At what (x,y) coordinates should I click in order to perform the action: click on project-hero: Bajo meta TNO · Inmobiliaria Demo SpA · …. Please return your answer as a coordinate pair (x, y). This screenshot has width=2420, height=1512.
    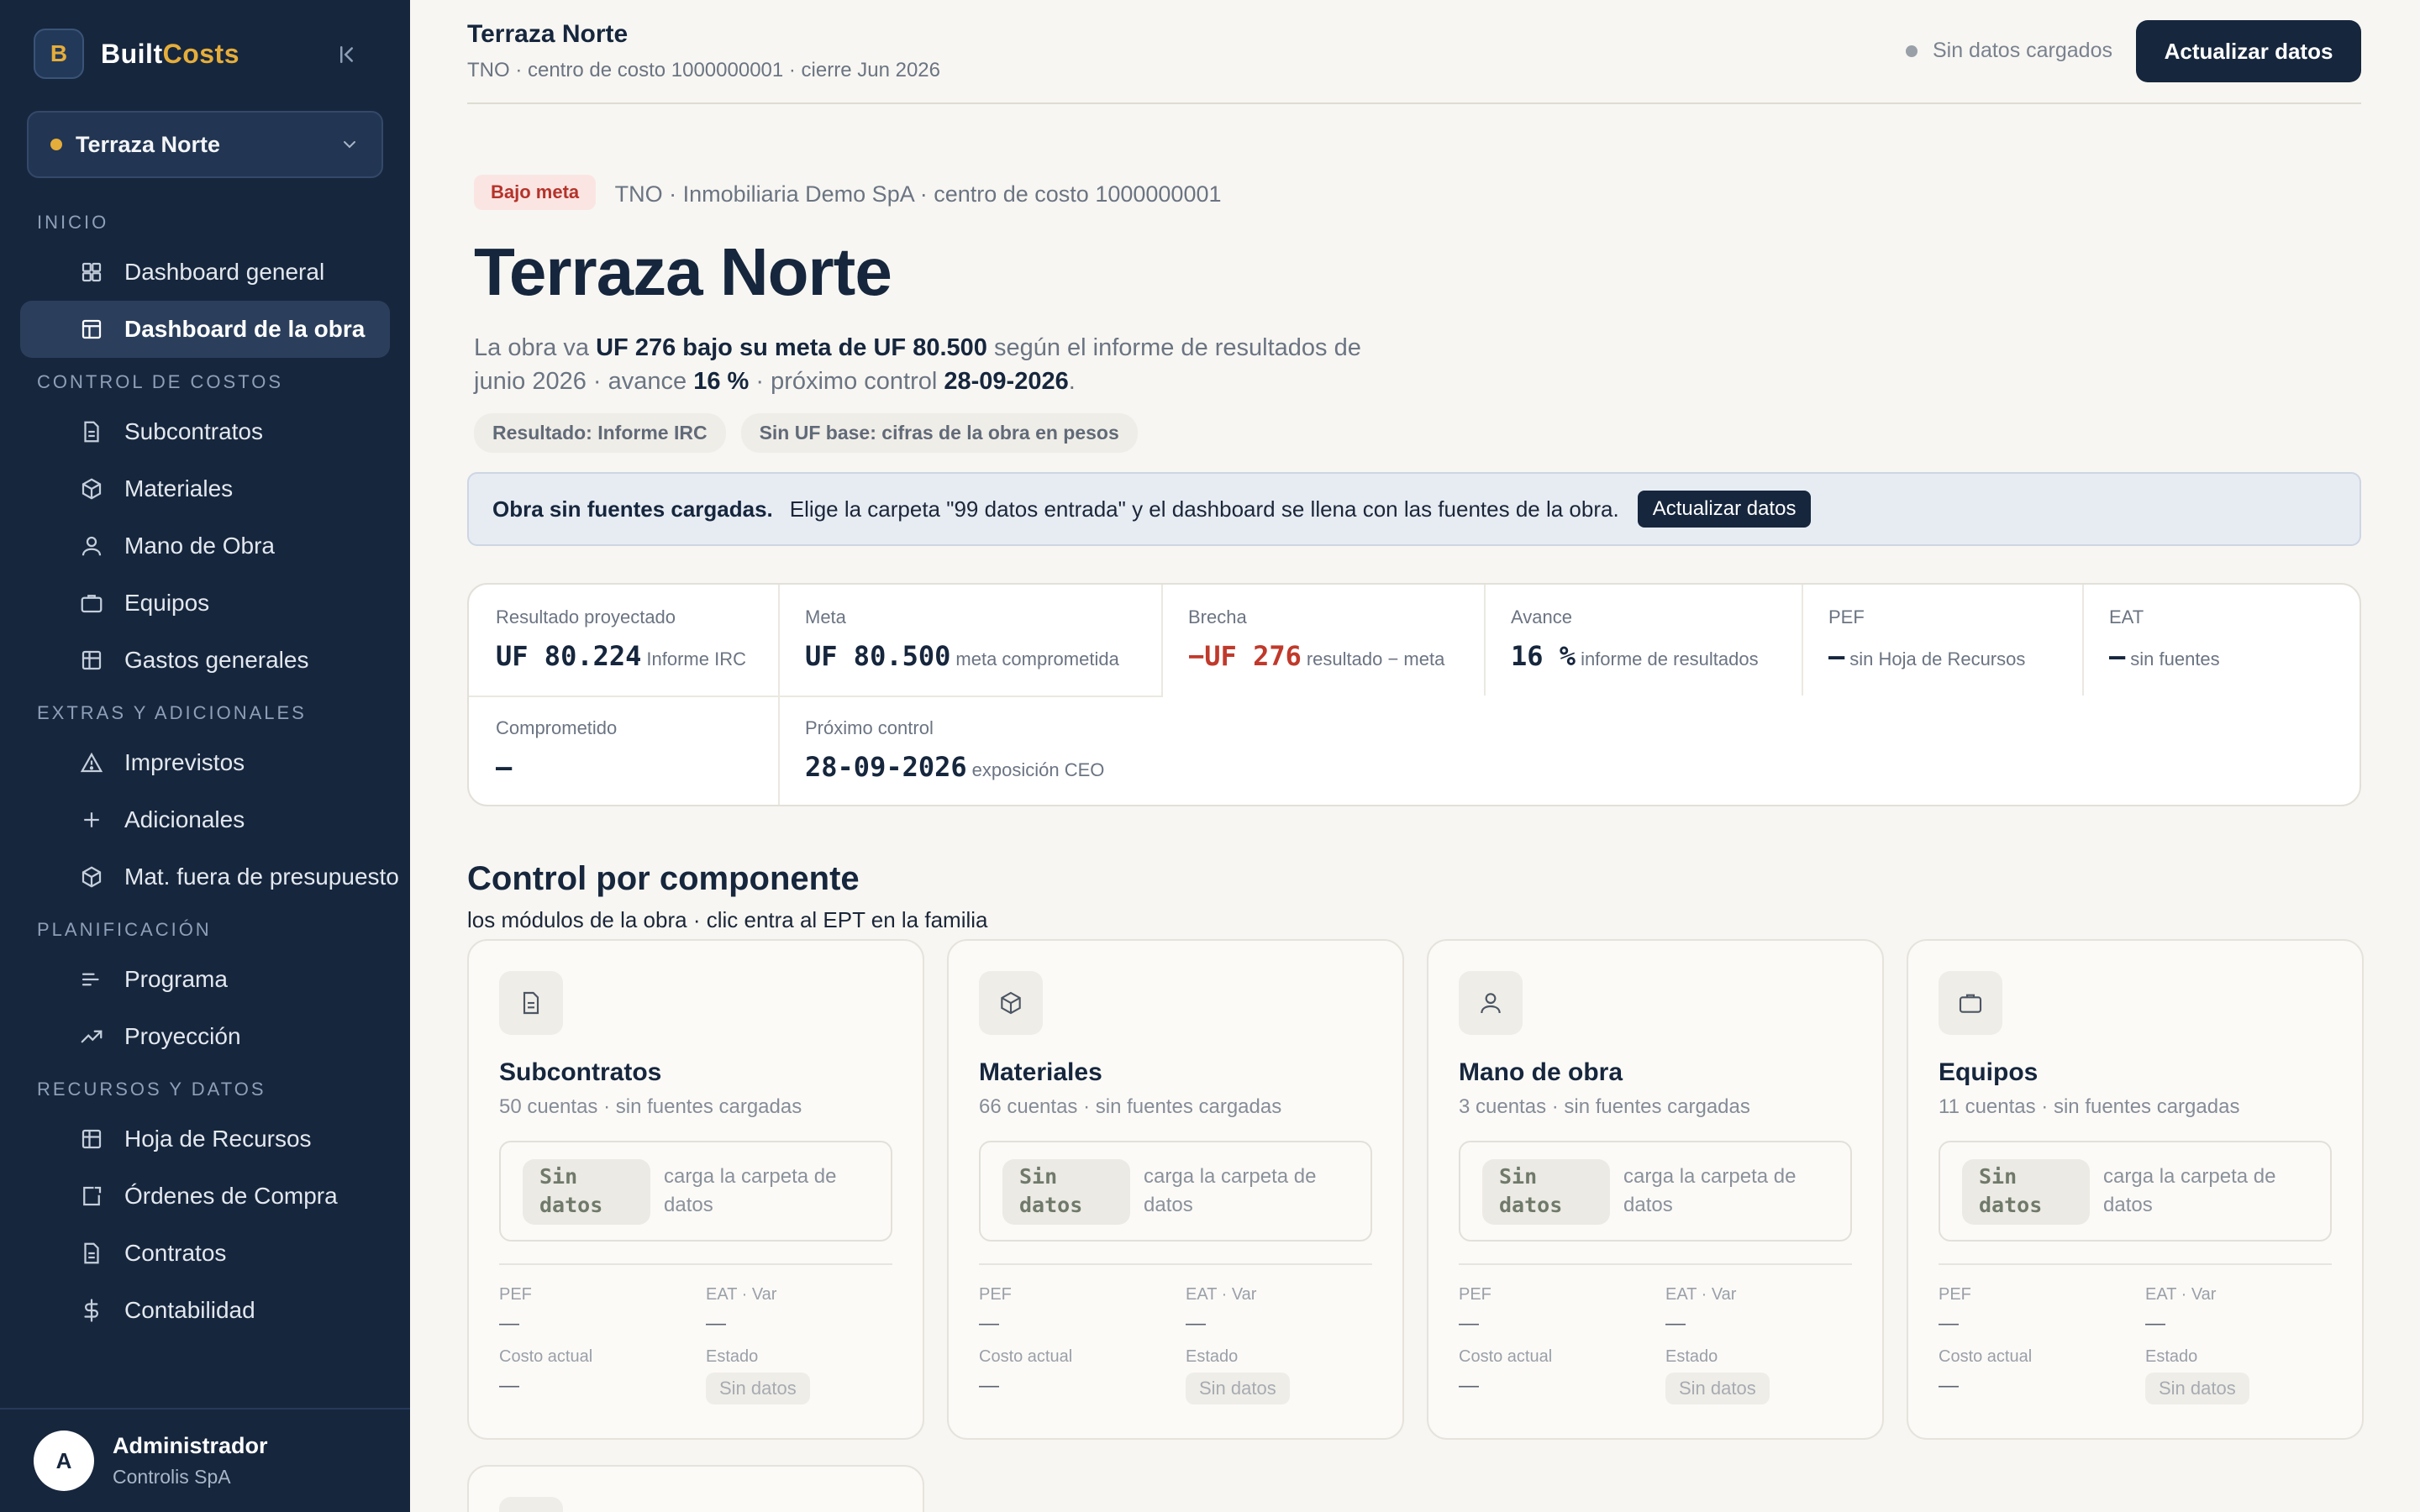
    Looking at the image, I should click on (1146, 314).